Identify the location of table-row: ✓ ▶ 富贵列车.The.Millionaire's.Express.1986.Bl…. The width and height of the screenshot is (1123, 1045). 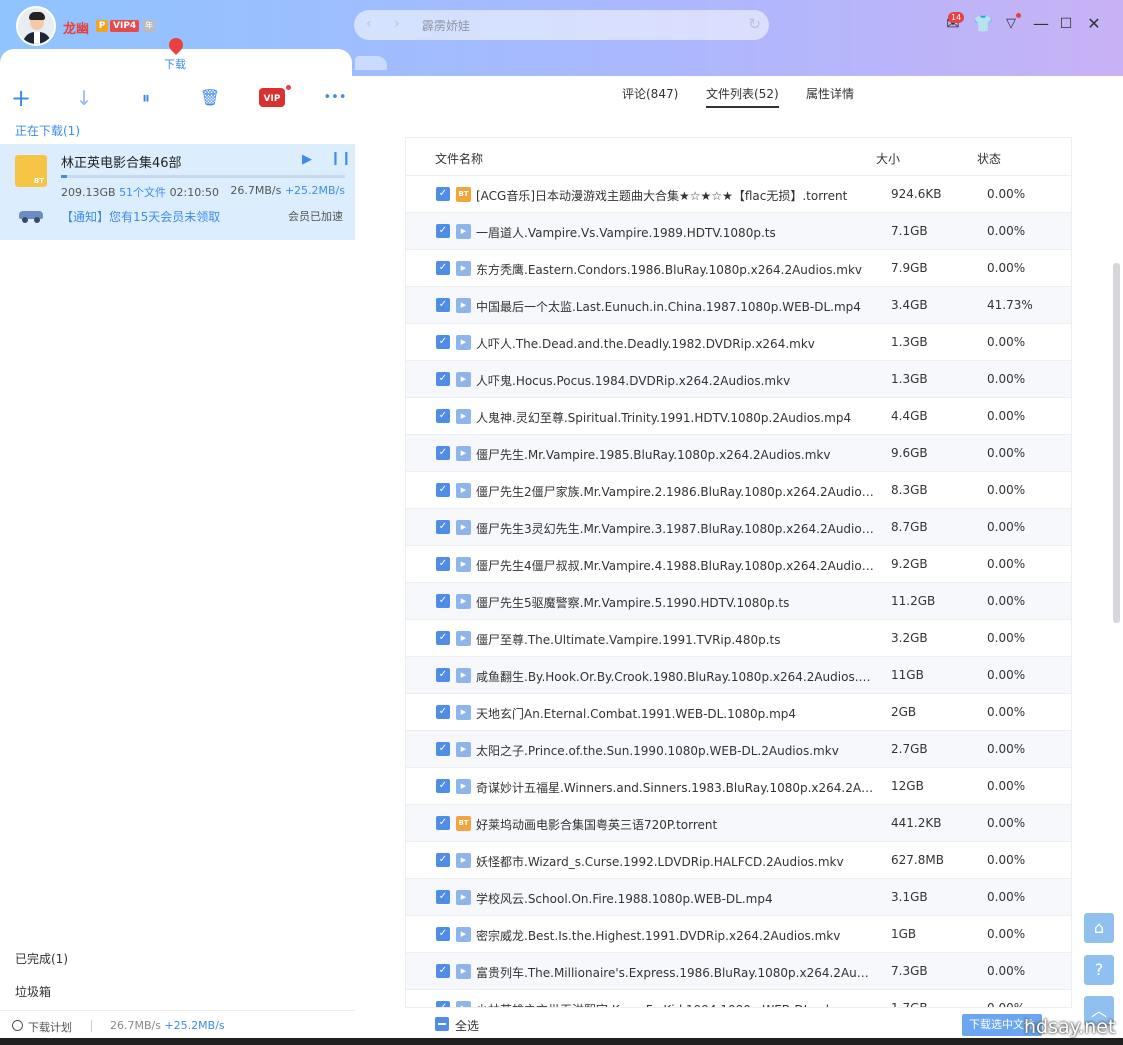
(738, 971).